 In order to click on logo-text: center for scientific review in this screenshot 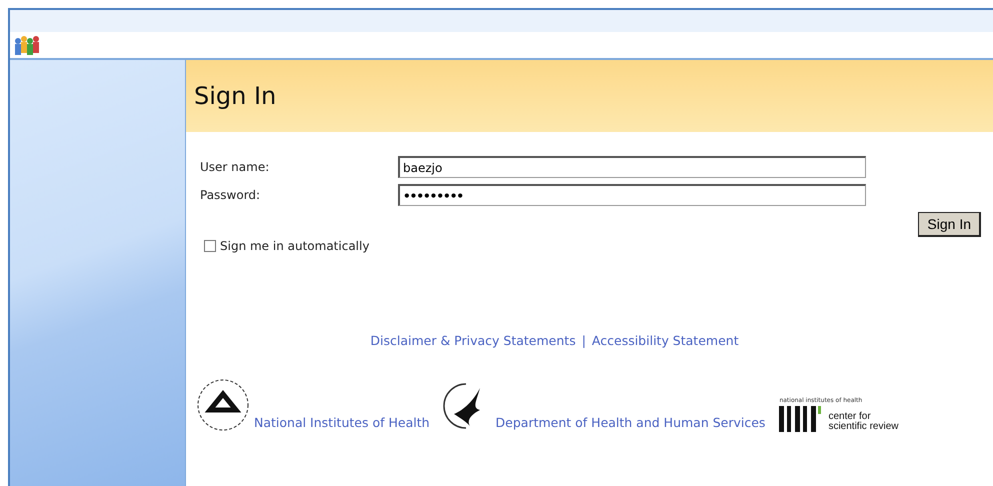, I will do `click(863, 422)`.